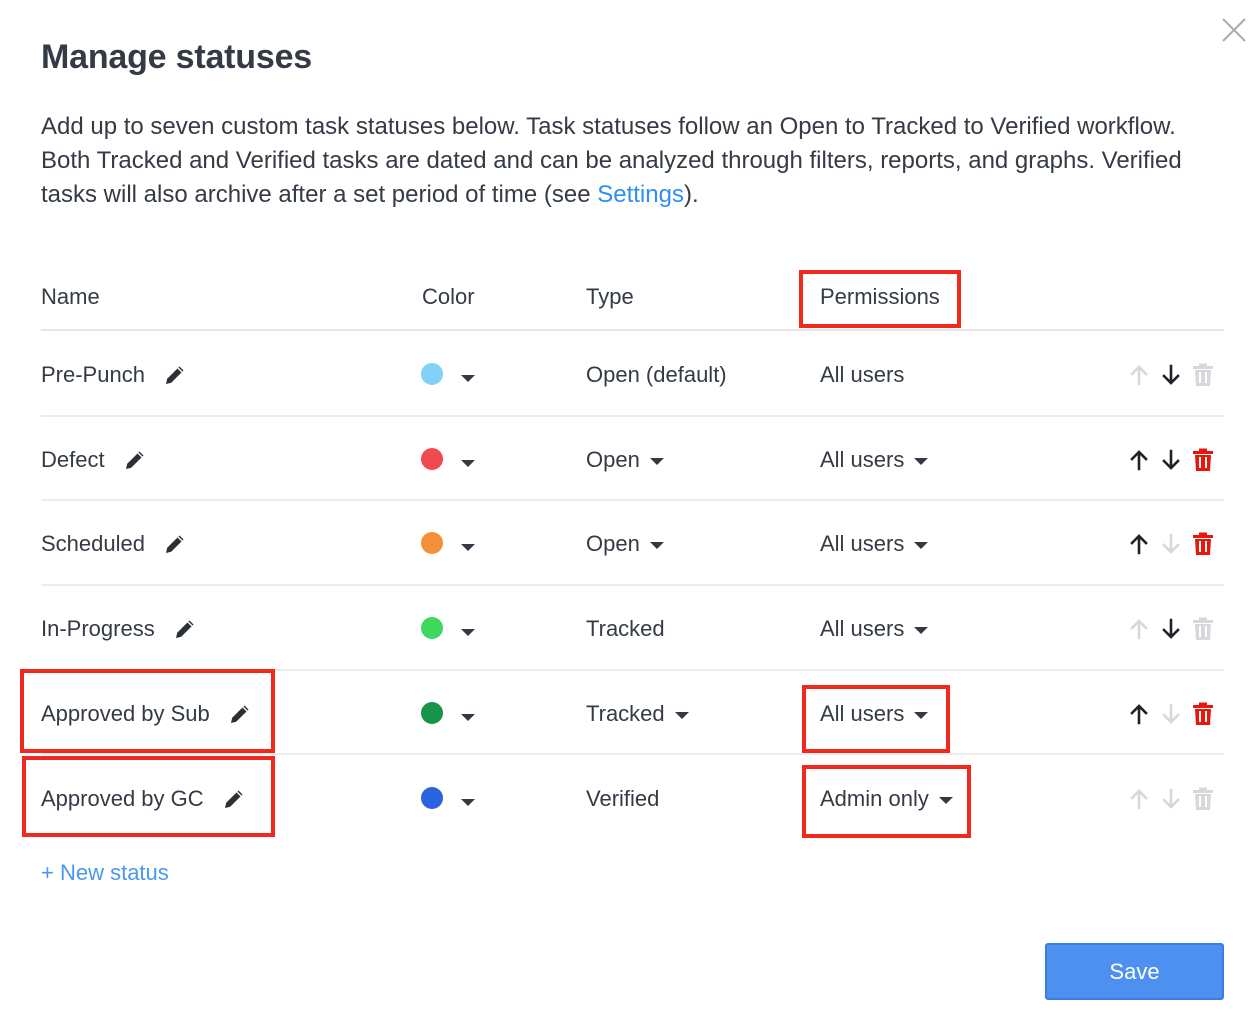  What do you see at coordinates (93, 374) in the screenshot?
I see `status-name: Pre-Punch` at bounding box center [93, 374].